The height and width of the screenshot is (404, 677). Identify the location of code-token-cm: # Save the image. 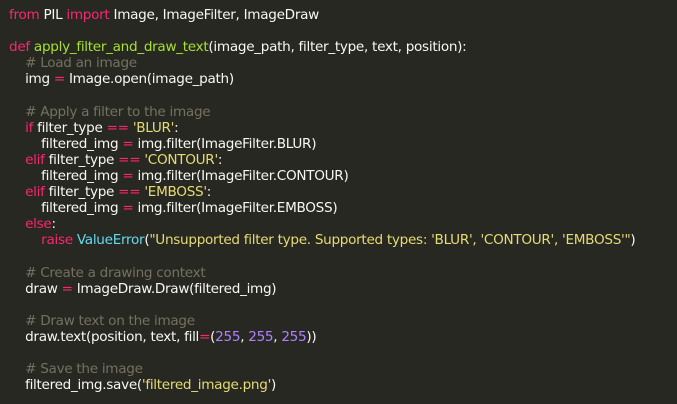
(84, 369).